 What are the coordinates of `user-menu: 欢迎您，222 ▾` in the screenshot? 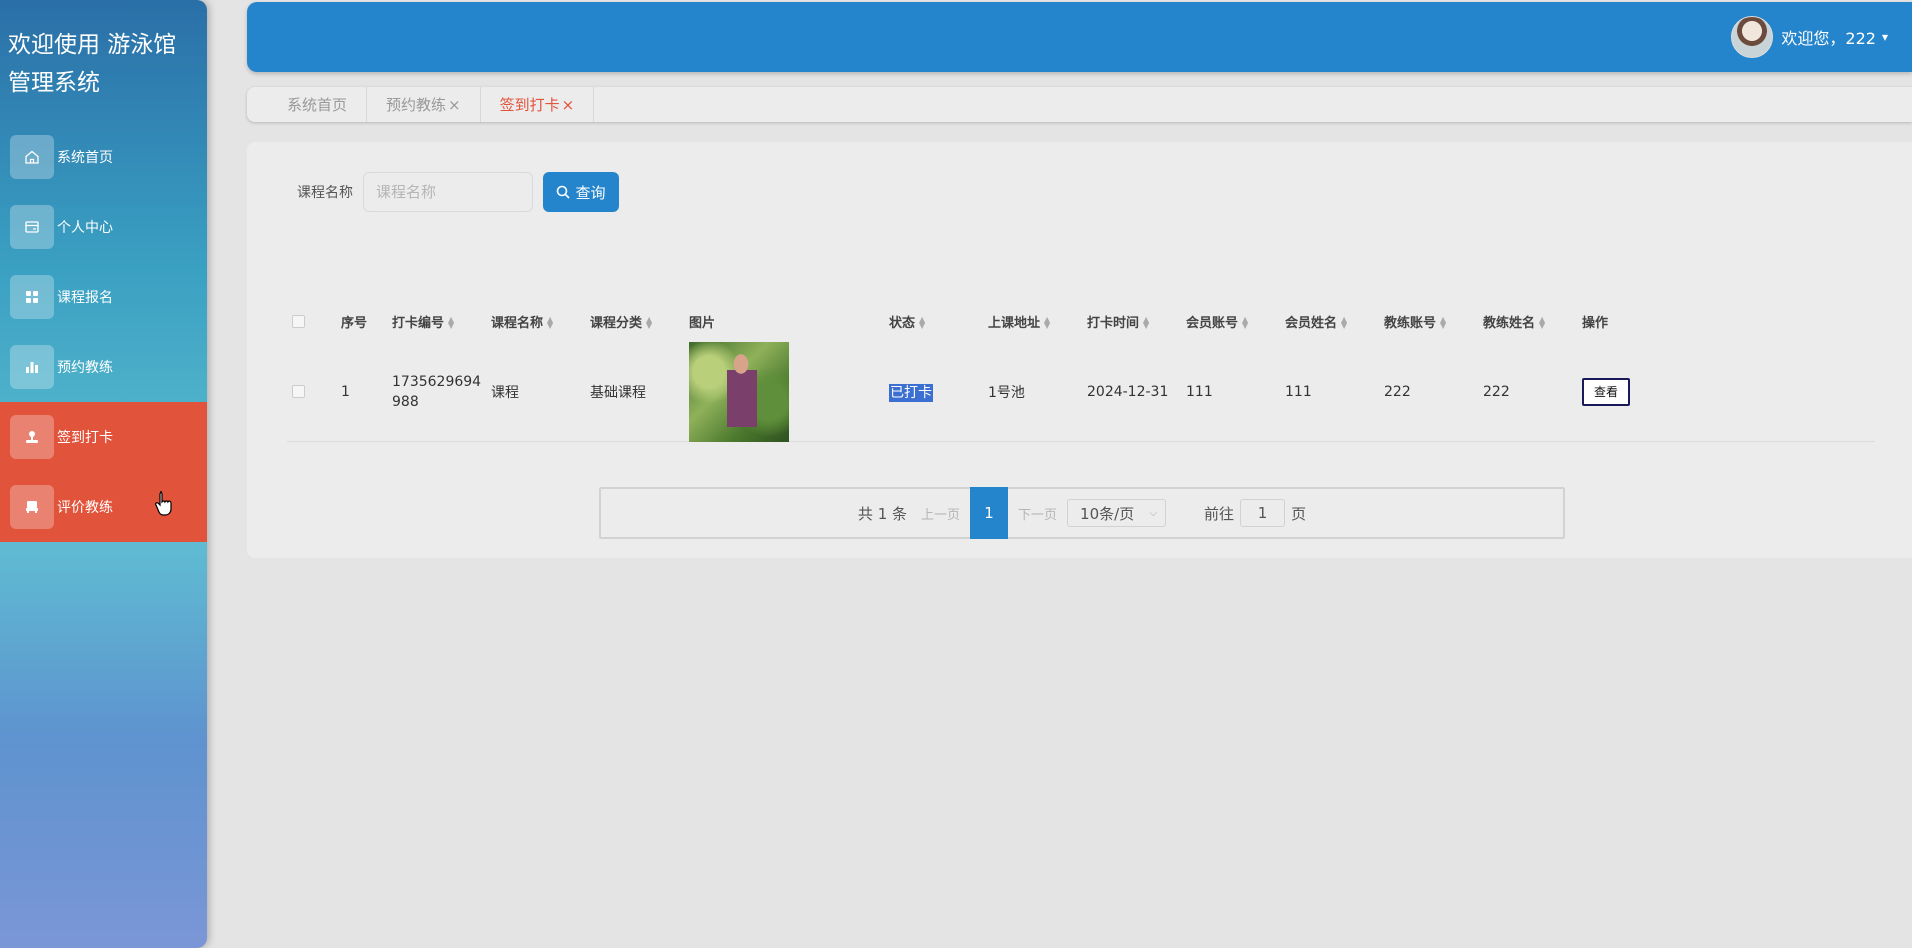 It's located at (1809, 37).